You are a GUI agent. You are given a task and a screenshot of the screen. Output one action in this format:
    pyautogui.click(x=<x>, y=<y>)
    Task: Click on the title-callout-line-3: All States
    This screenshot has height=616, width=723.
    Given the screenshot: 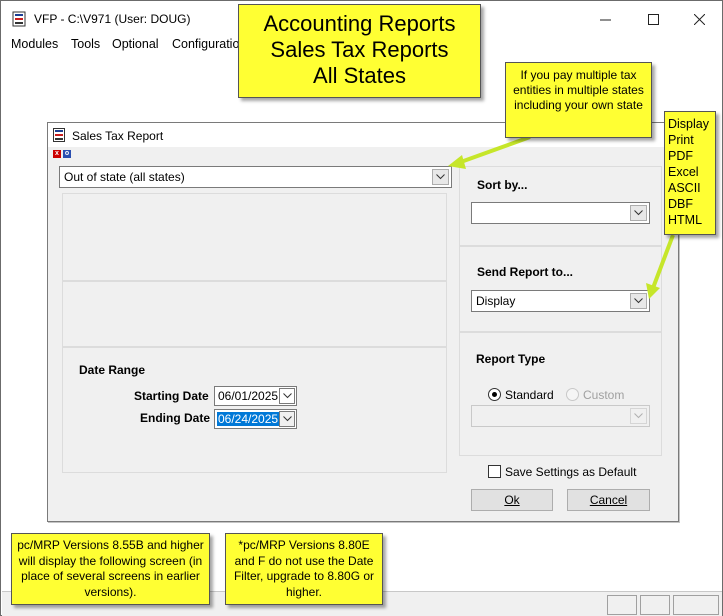 What is the action you would take?
    pyautogui.click(x=359, y=75)
    